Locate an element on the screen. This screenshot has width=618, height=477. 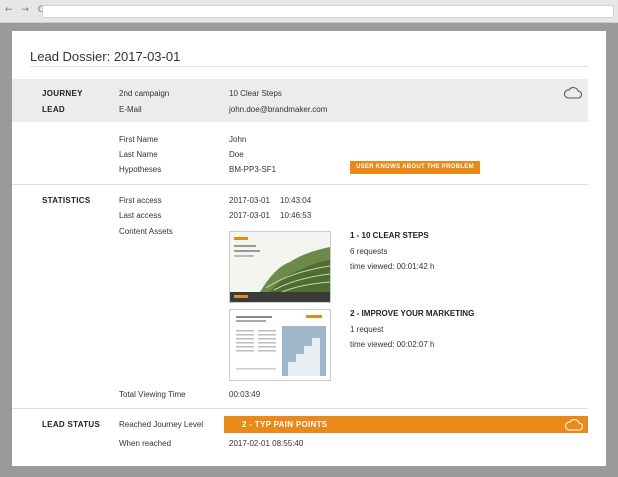
email-label: E-Mail is located at coordinates (130, 109).